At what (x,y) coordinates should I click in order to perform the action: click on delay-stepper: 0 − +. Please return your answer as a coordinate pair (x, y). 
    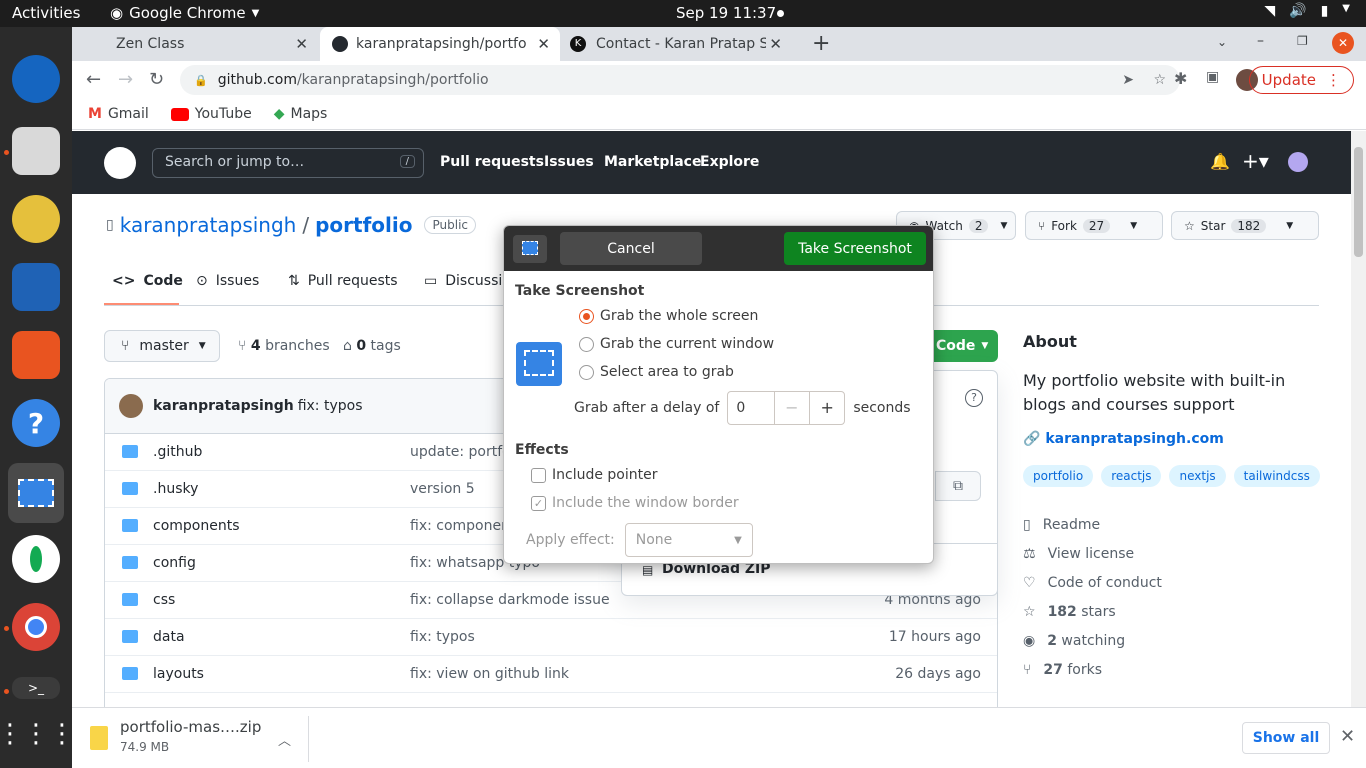
    Looking at the image, I should click on (786, 408).